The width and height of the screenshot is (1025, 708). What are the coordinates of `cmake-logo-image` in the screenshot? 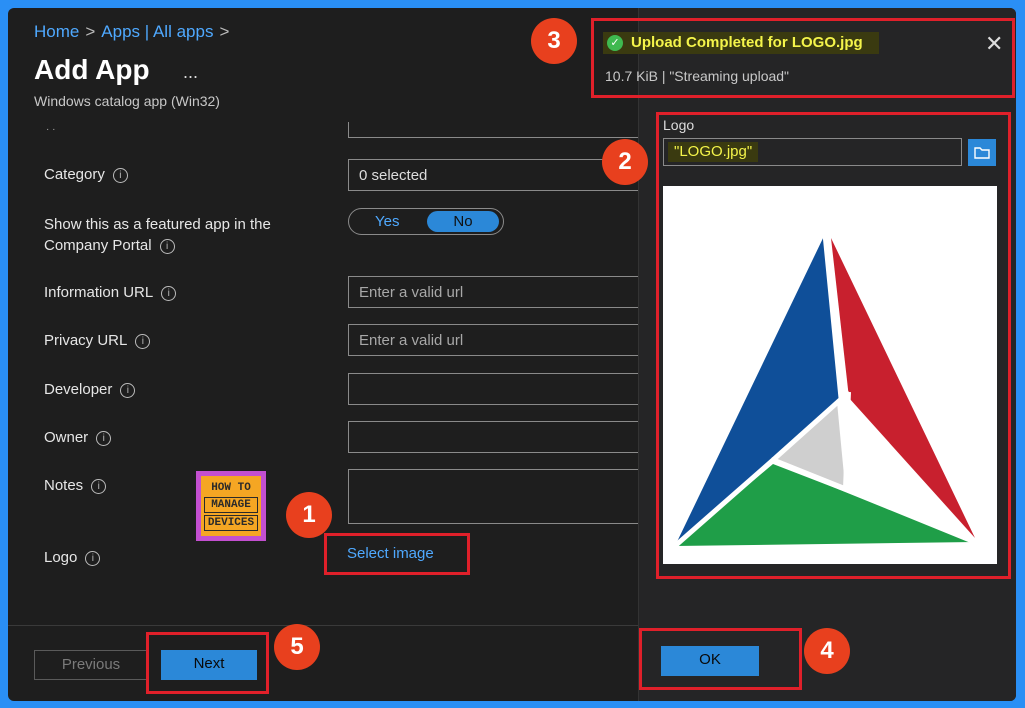 It's located at (825, 390).